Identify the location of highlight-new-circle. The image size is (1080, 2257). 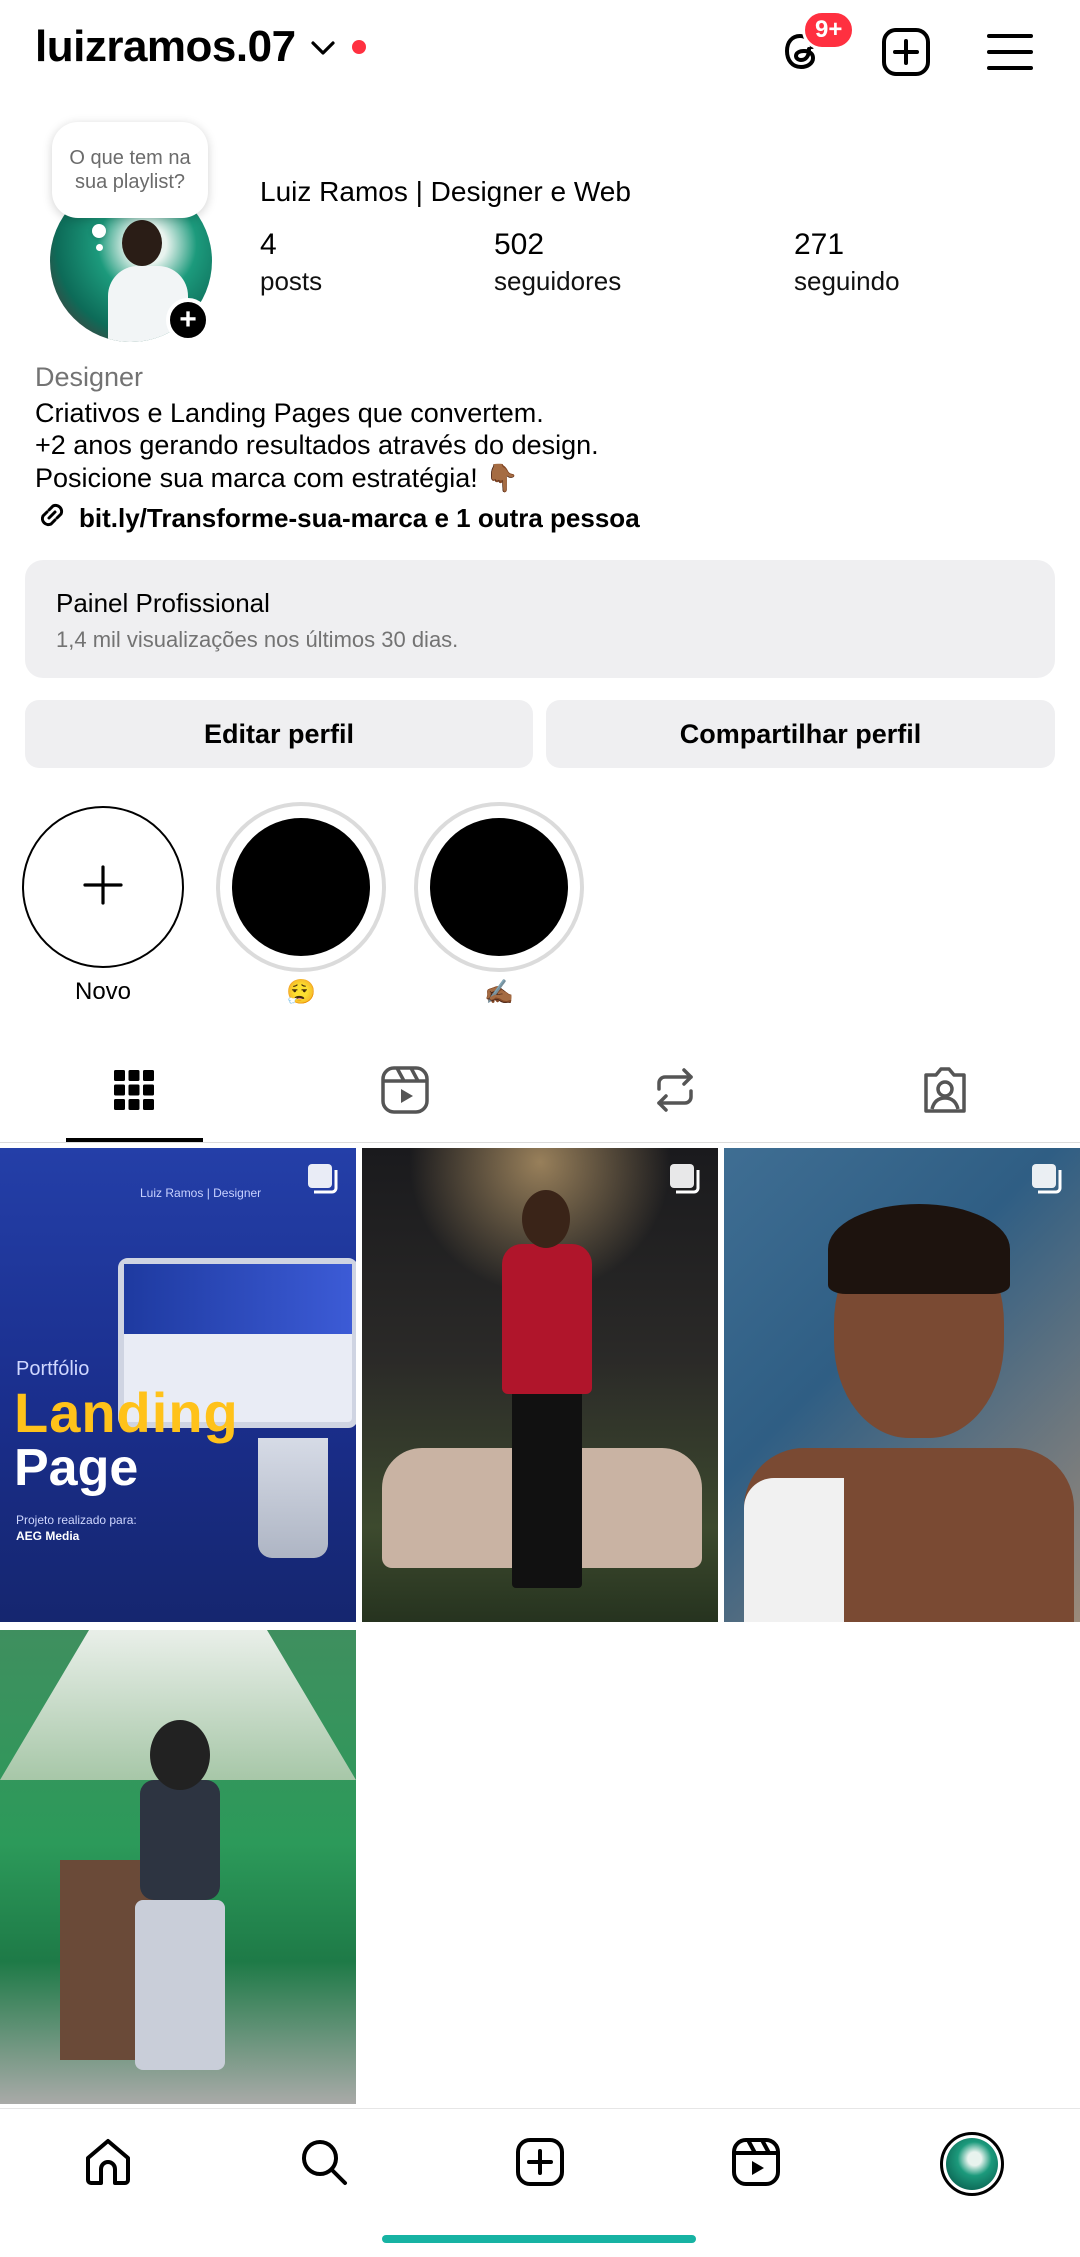
(103, 887).